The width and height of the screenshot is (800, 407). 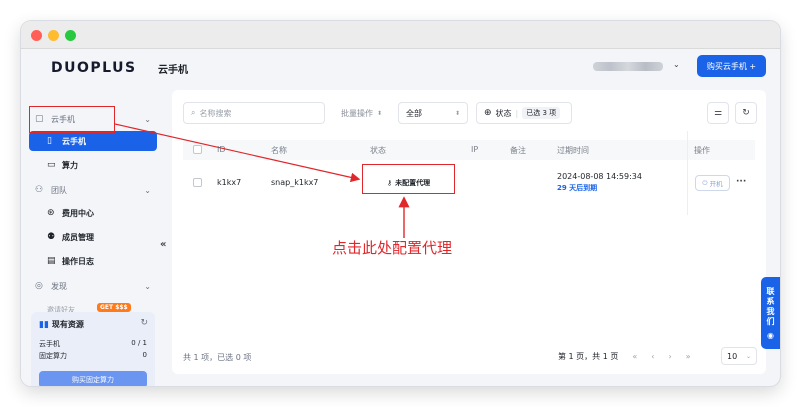 I want to click on chat-icon: ◉, so click(x=770, y=335).